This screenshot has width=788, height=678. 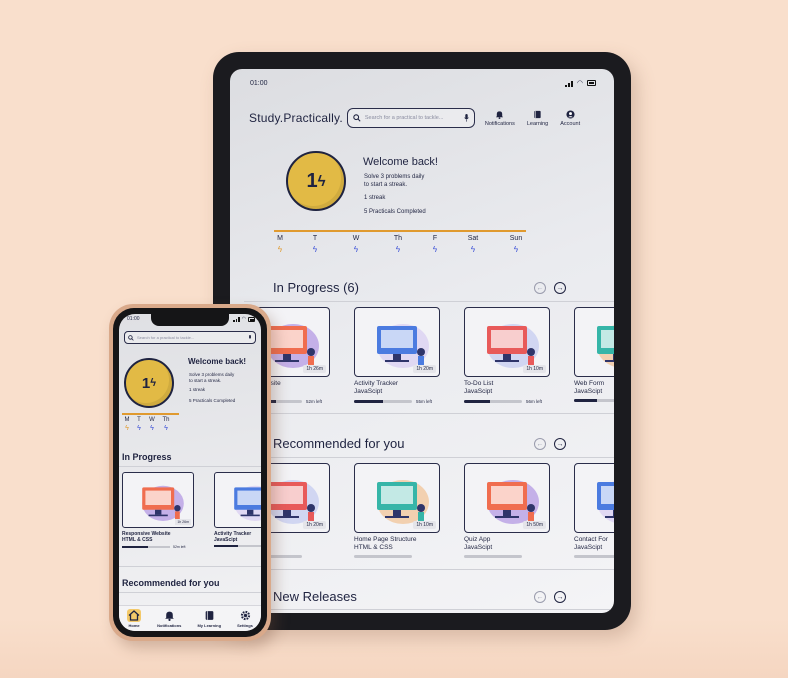 I want to click on nav-account-label: Account, so click(x=570, y=123).